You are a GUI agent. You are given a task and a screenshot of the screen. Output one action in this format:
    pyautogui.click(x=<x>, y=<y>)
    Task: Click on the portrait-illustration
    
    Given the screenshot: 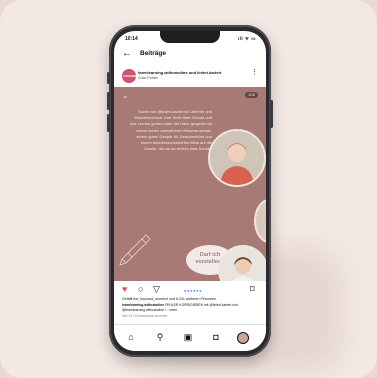 What is the action you would take?
    pyautogui.click(x=237, y=158)
    